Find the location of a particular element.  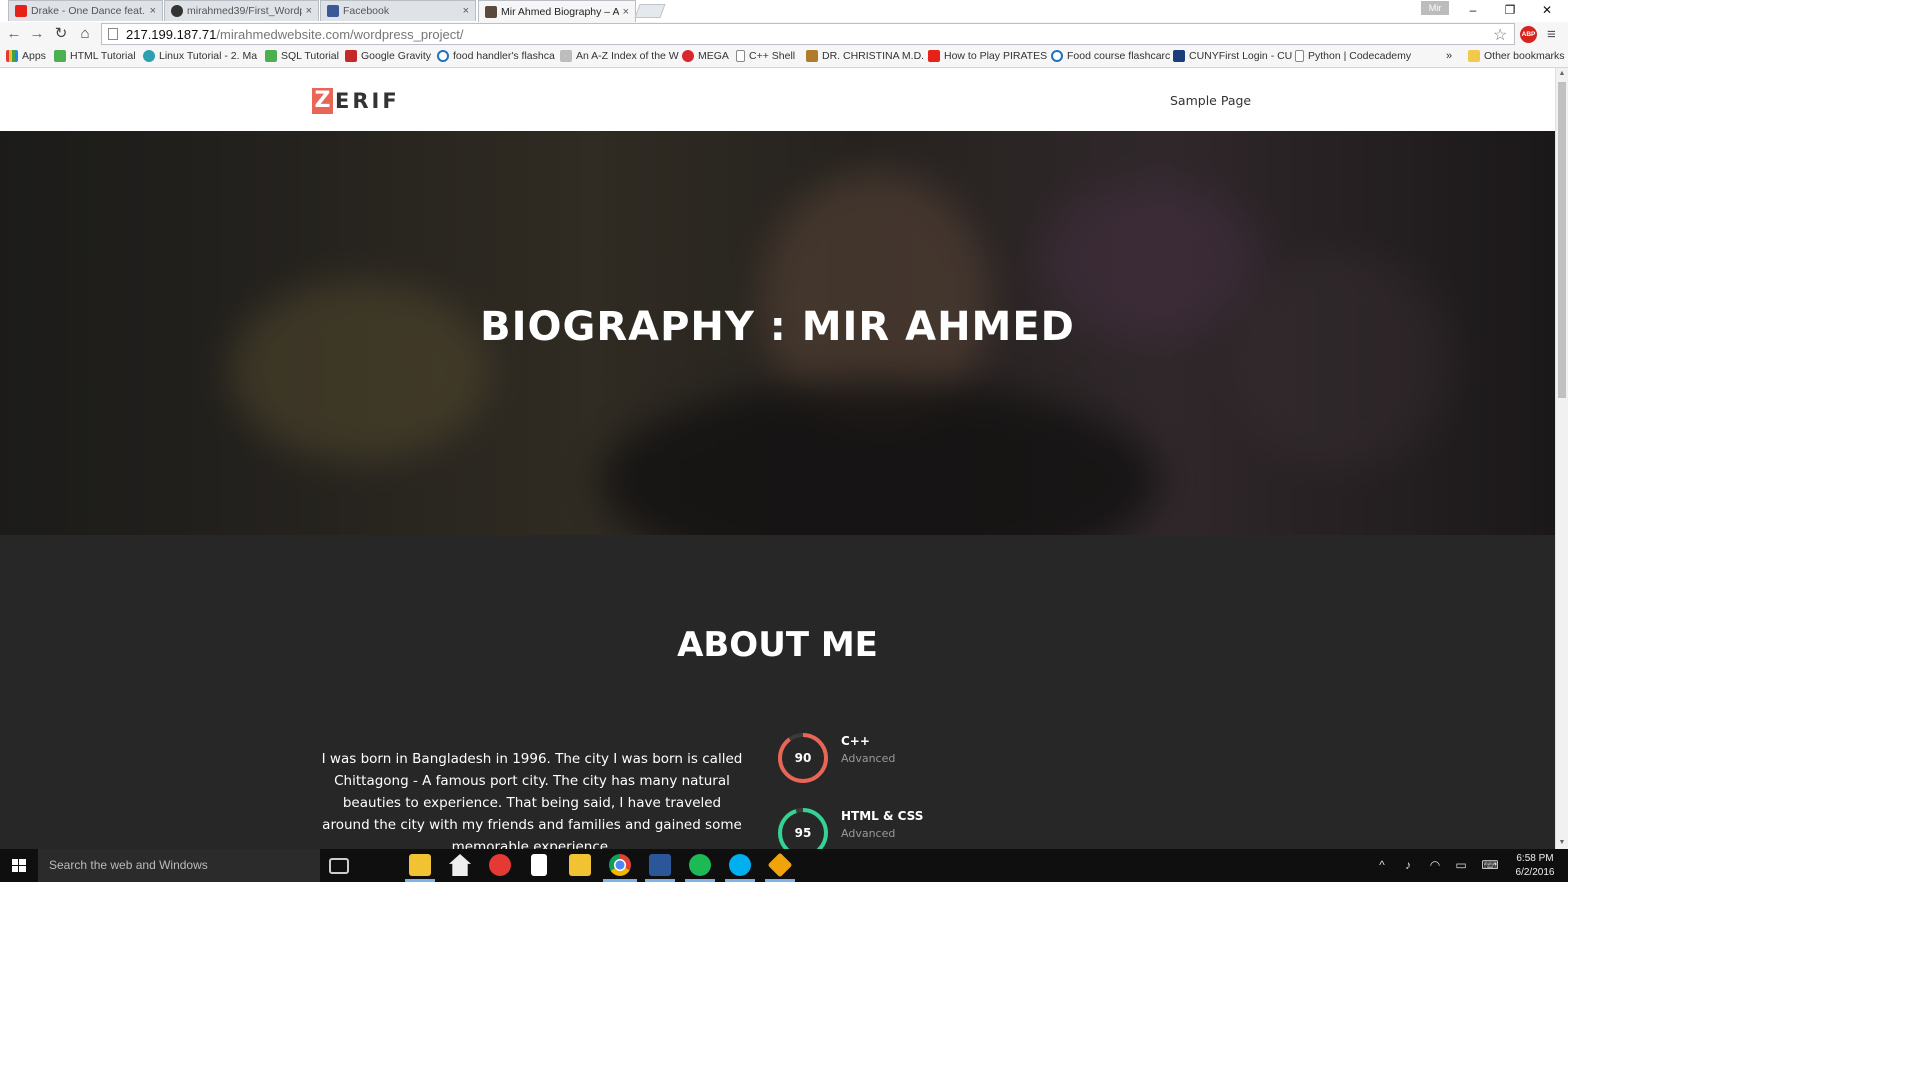

bookmark-az-index: An A-Z Index of the W is located at coordinates (619, 56).